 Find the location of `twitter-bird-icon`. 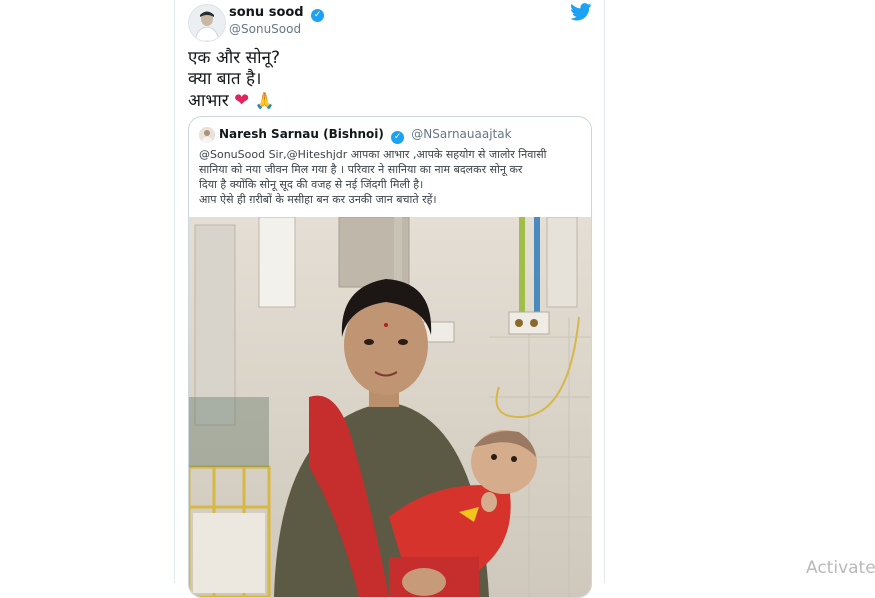

twitter-bird-icon is located at coordinates (581, 12).